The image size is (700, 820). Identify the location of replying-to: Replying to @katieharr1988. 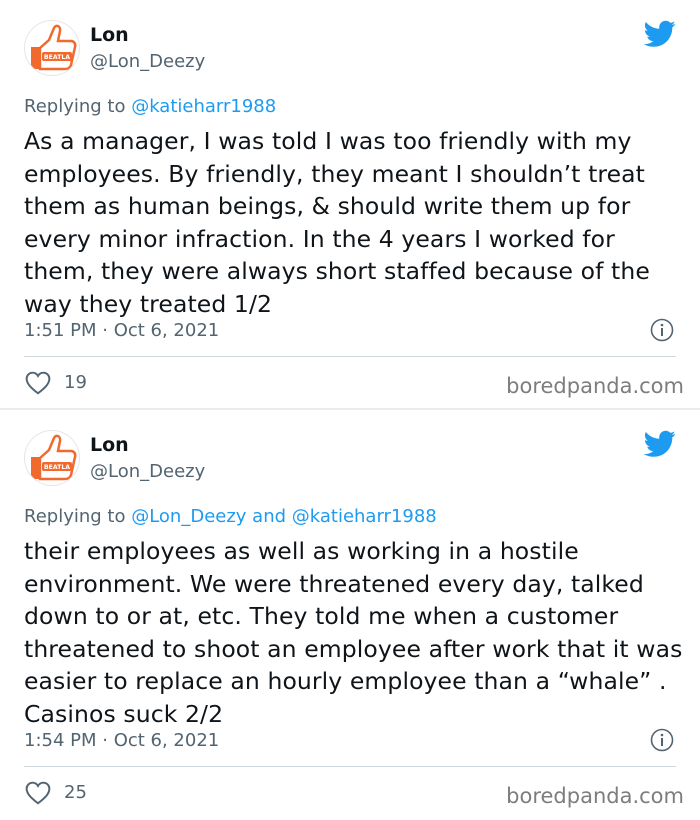
(150, 106).